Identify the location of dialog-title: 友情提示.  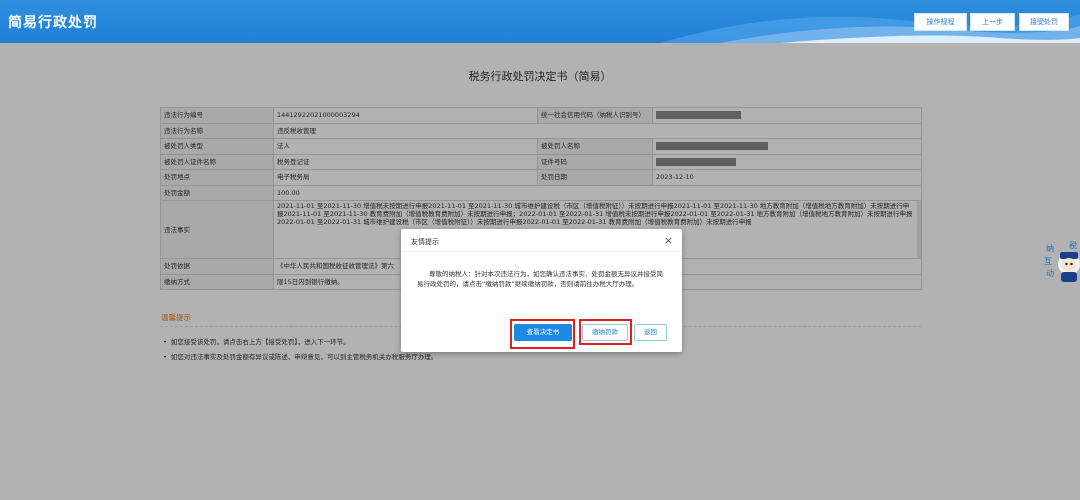
(425, 242).